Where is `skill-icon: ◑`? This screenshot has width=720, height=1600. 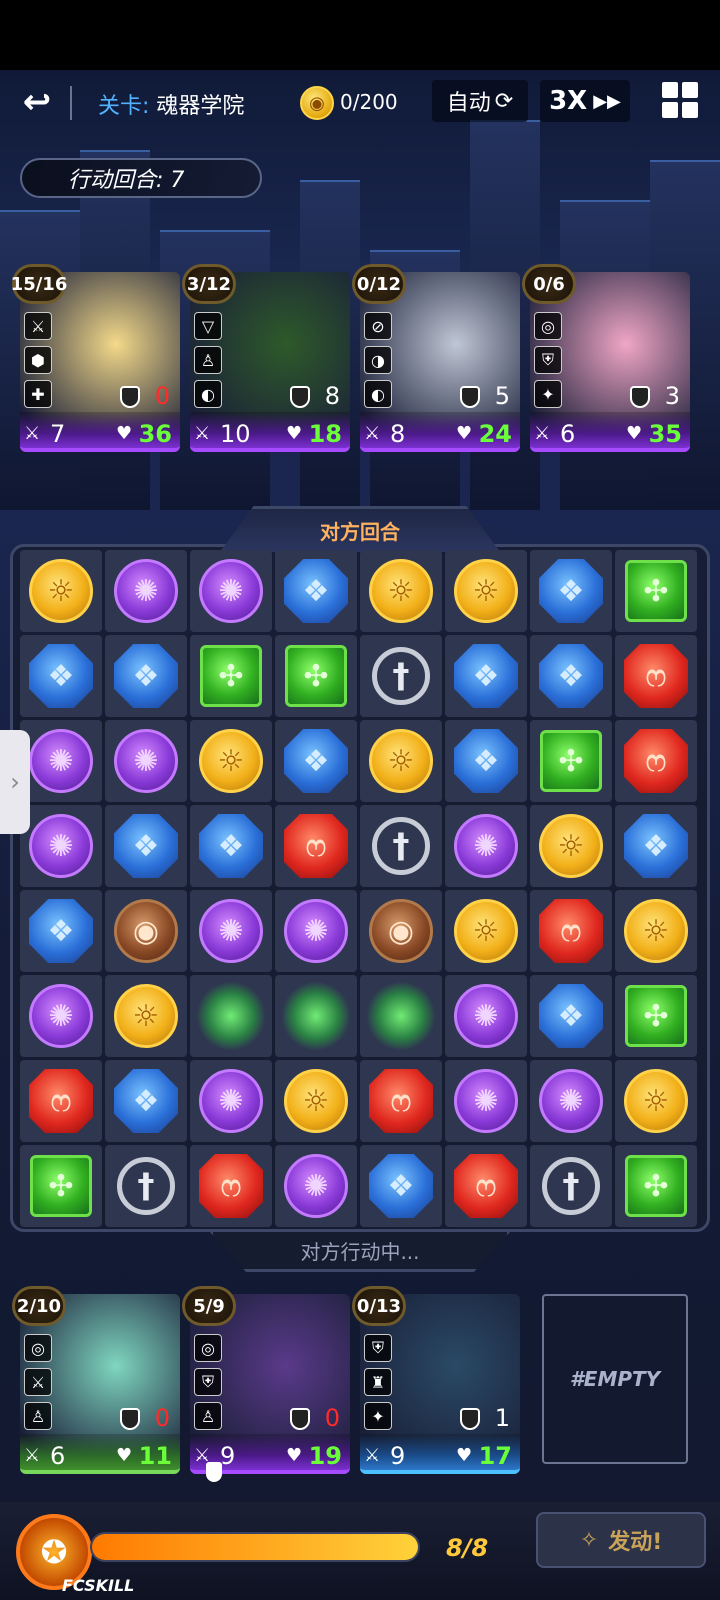 skill-icon: ◑ is located at coordinates (378, 360).